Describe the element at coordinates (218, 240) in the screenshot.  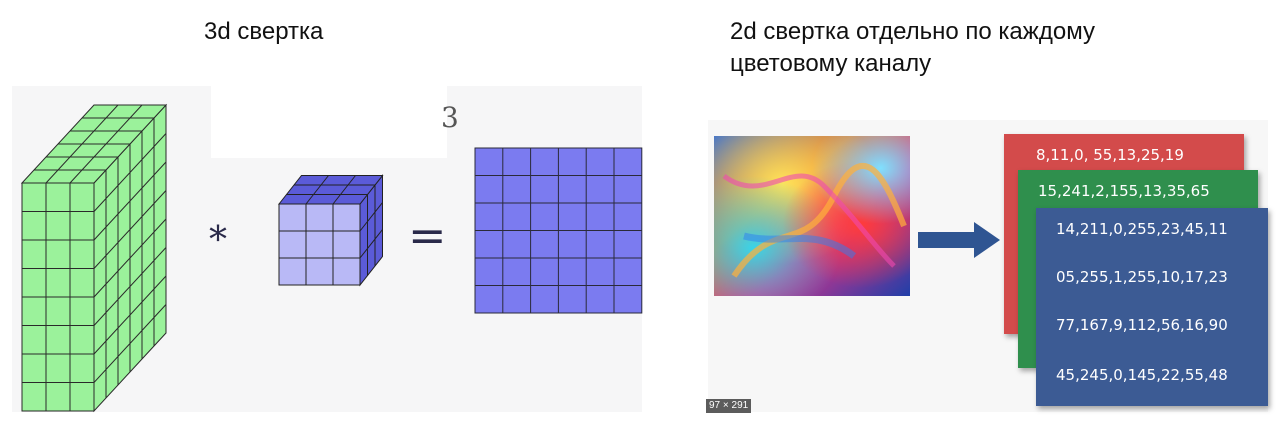
I see `multiply-operator: *` at that location.